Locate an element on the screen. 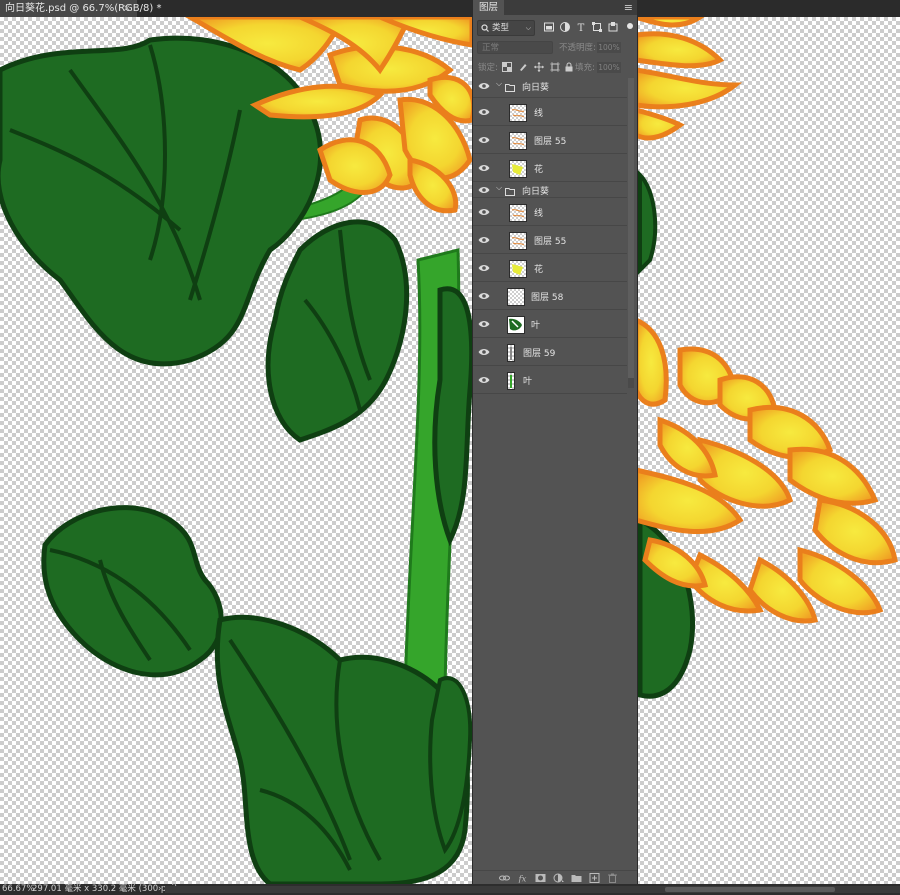 This screenshot has height=895, width=900. layer-filter-row: 类型 ⌵ T is located at coordinates (555, 28).